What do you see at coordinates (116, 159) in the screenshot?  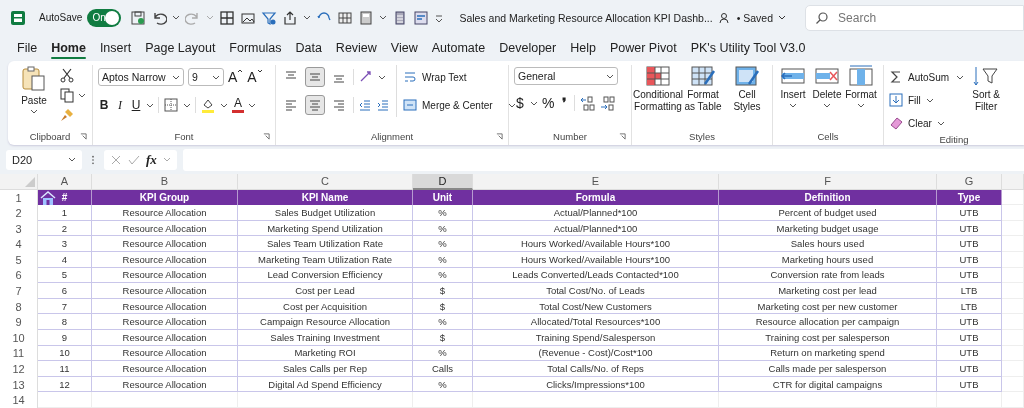 I see `cancel-icon` at bounding box center [116, 159].